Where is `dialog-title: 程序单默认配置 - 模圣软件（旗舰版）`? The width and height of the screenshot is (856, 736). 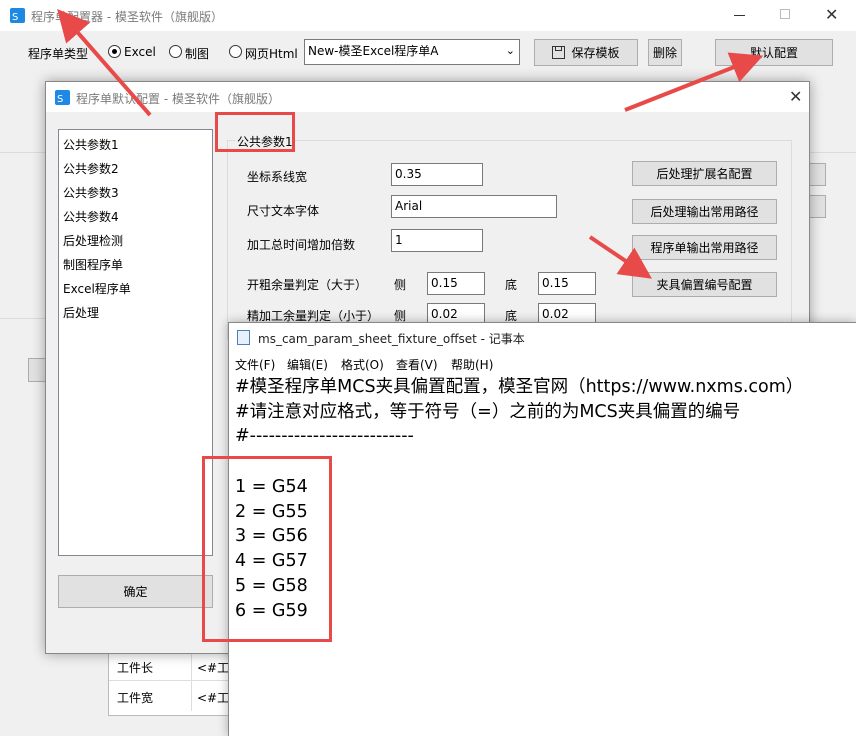
dialog-title: 程序单默认配置 - 模圣软件（旗舰版） is located at coordinates (178, 99).